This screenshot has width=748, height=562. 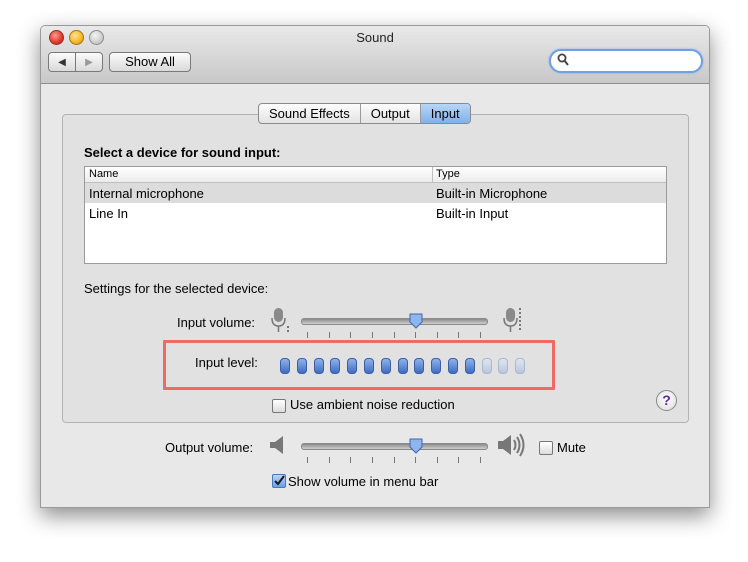 I want to click on speaker-high-icon, so click(x=511, y=445).